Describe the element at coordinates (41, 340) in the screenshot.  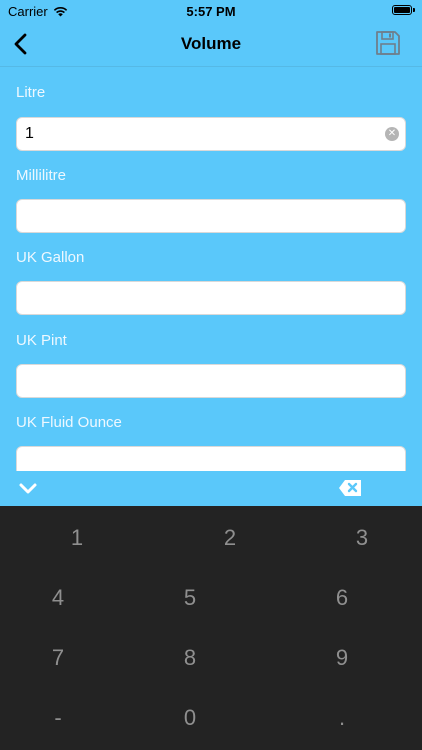
I see `field-label-uk-pint: UK Pint` at that location.